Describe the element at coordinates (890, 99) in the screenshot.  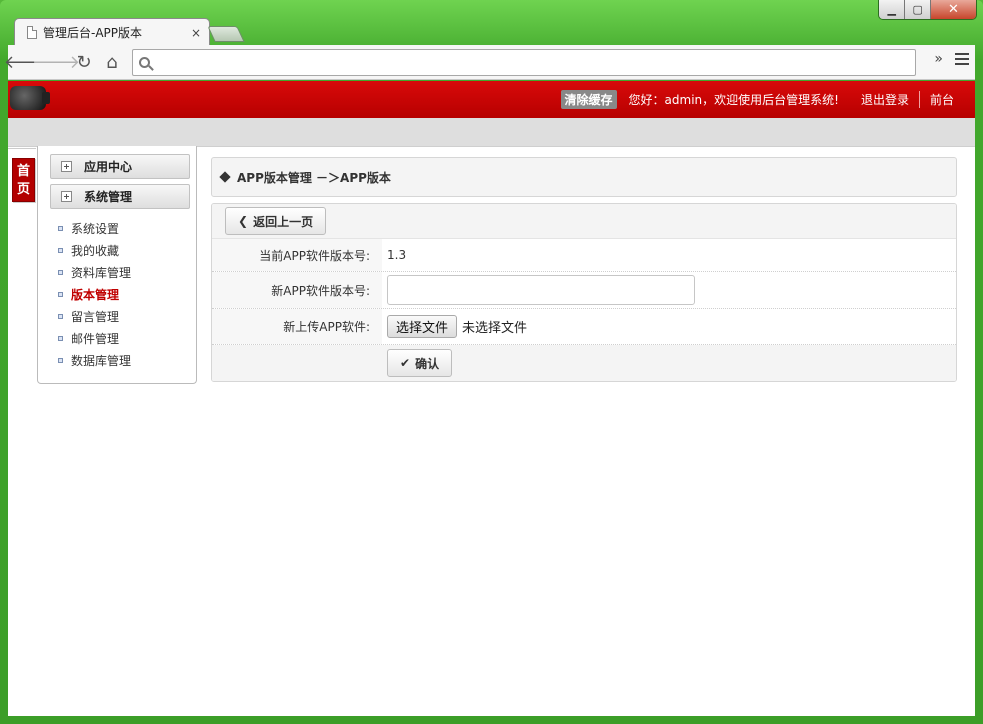
I see `logout-link: 退出登录` at that location.